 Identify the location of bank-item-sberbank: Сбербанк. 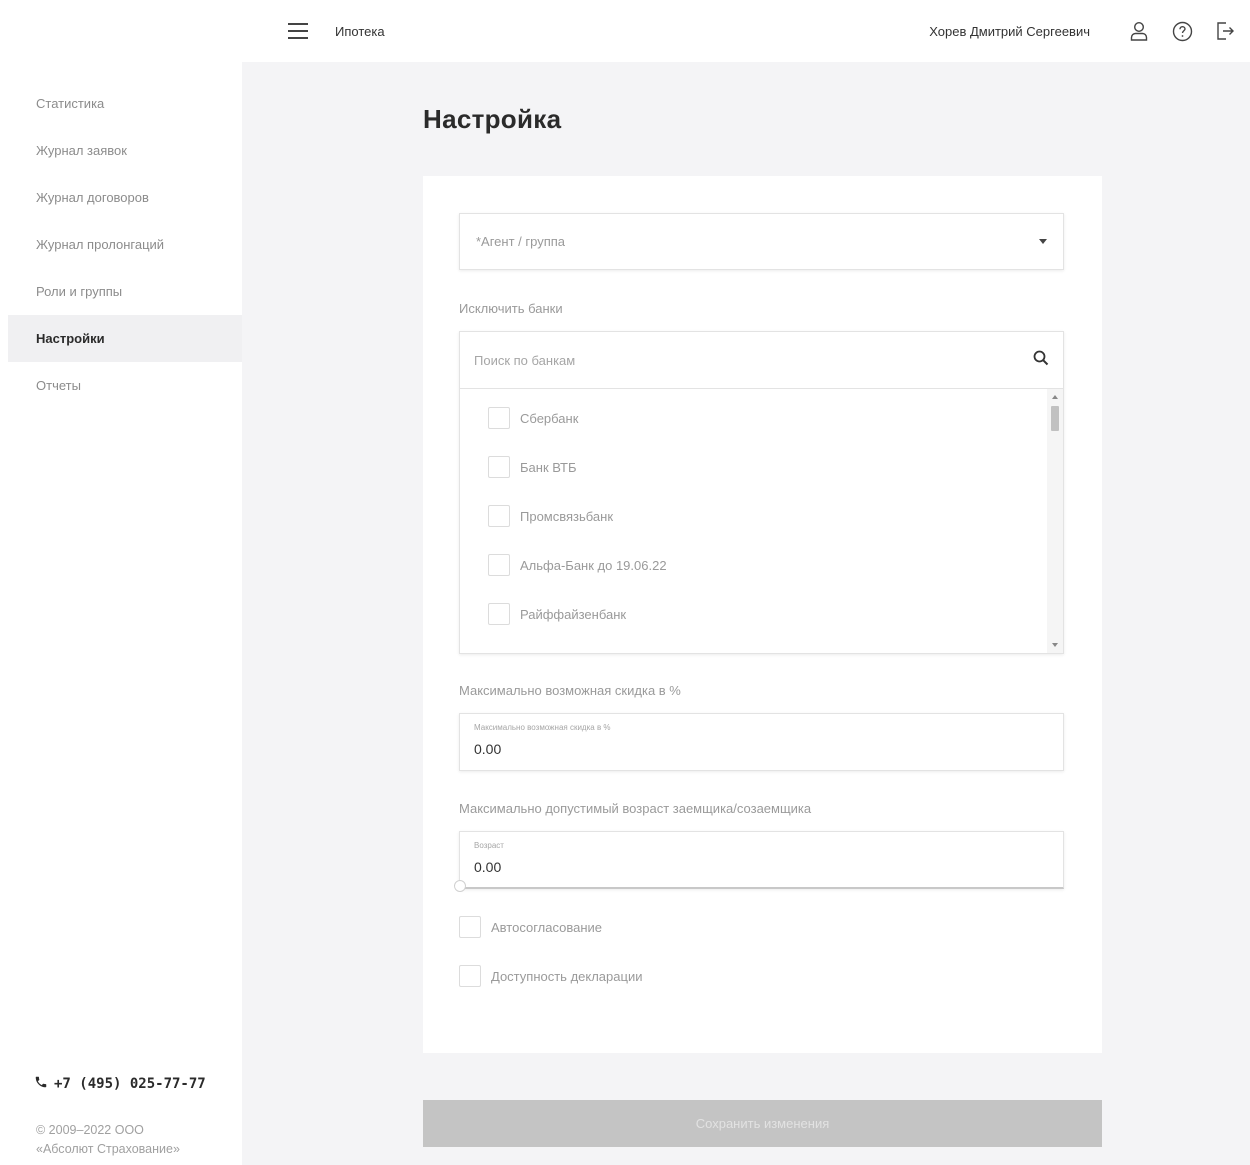
(533, 418).